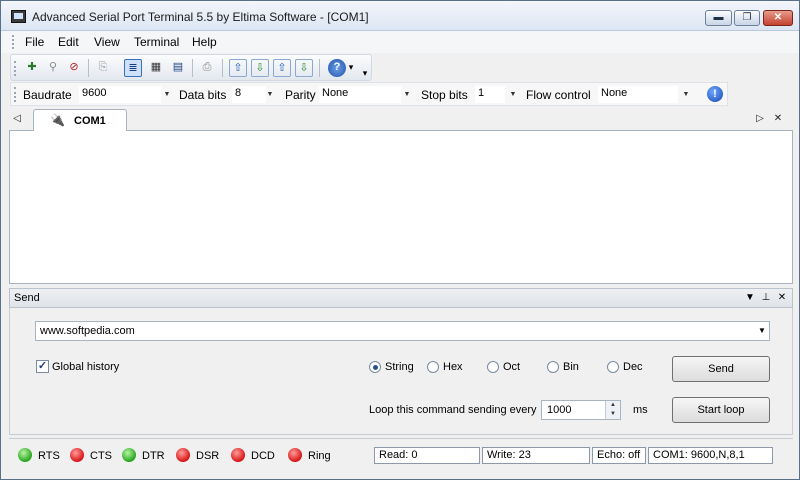 Image resolution: width=800 pixels, height=480 pixels. I want to click on minimize-button: ▬, so click(718, 18).